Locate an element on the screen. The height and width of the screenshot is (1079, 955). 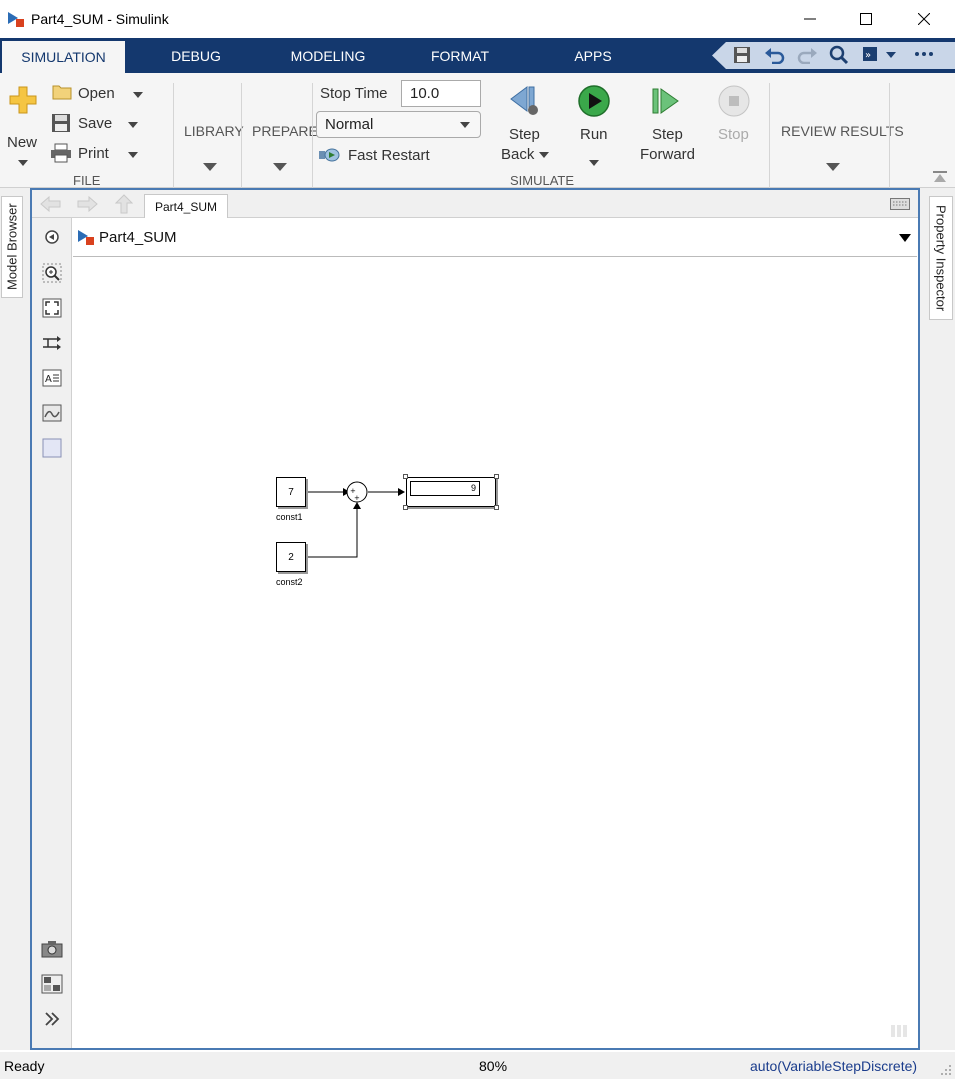
tab-debug: DEBUG is located at coordinates (196, 55).